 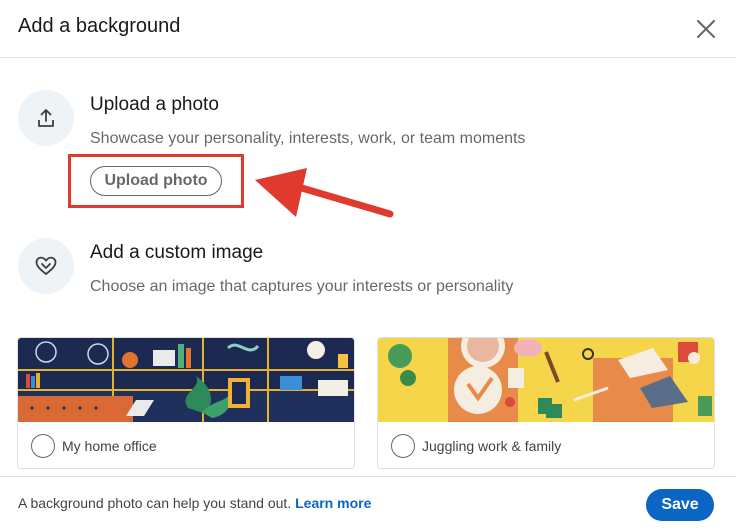 What do you see at coordinates (403, 446) in the screenshot?
I see `radio-juggling` at bounding box center [403, 446].